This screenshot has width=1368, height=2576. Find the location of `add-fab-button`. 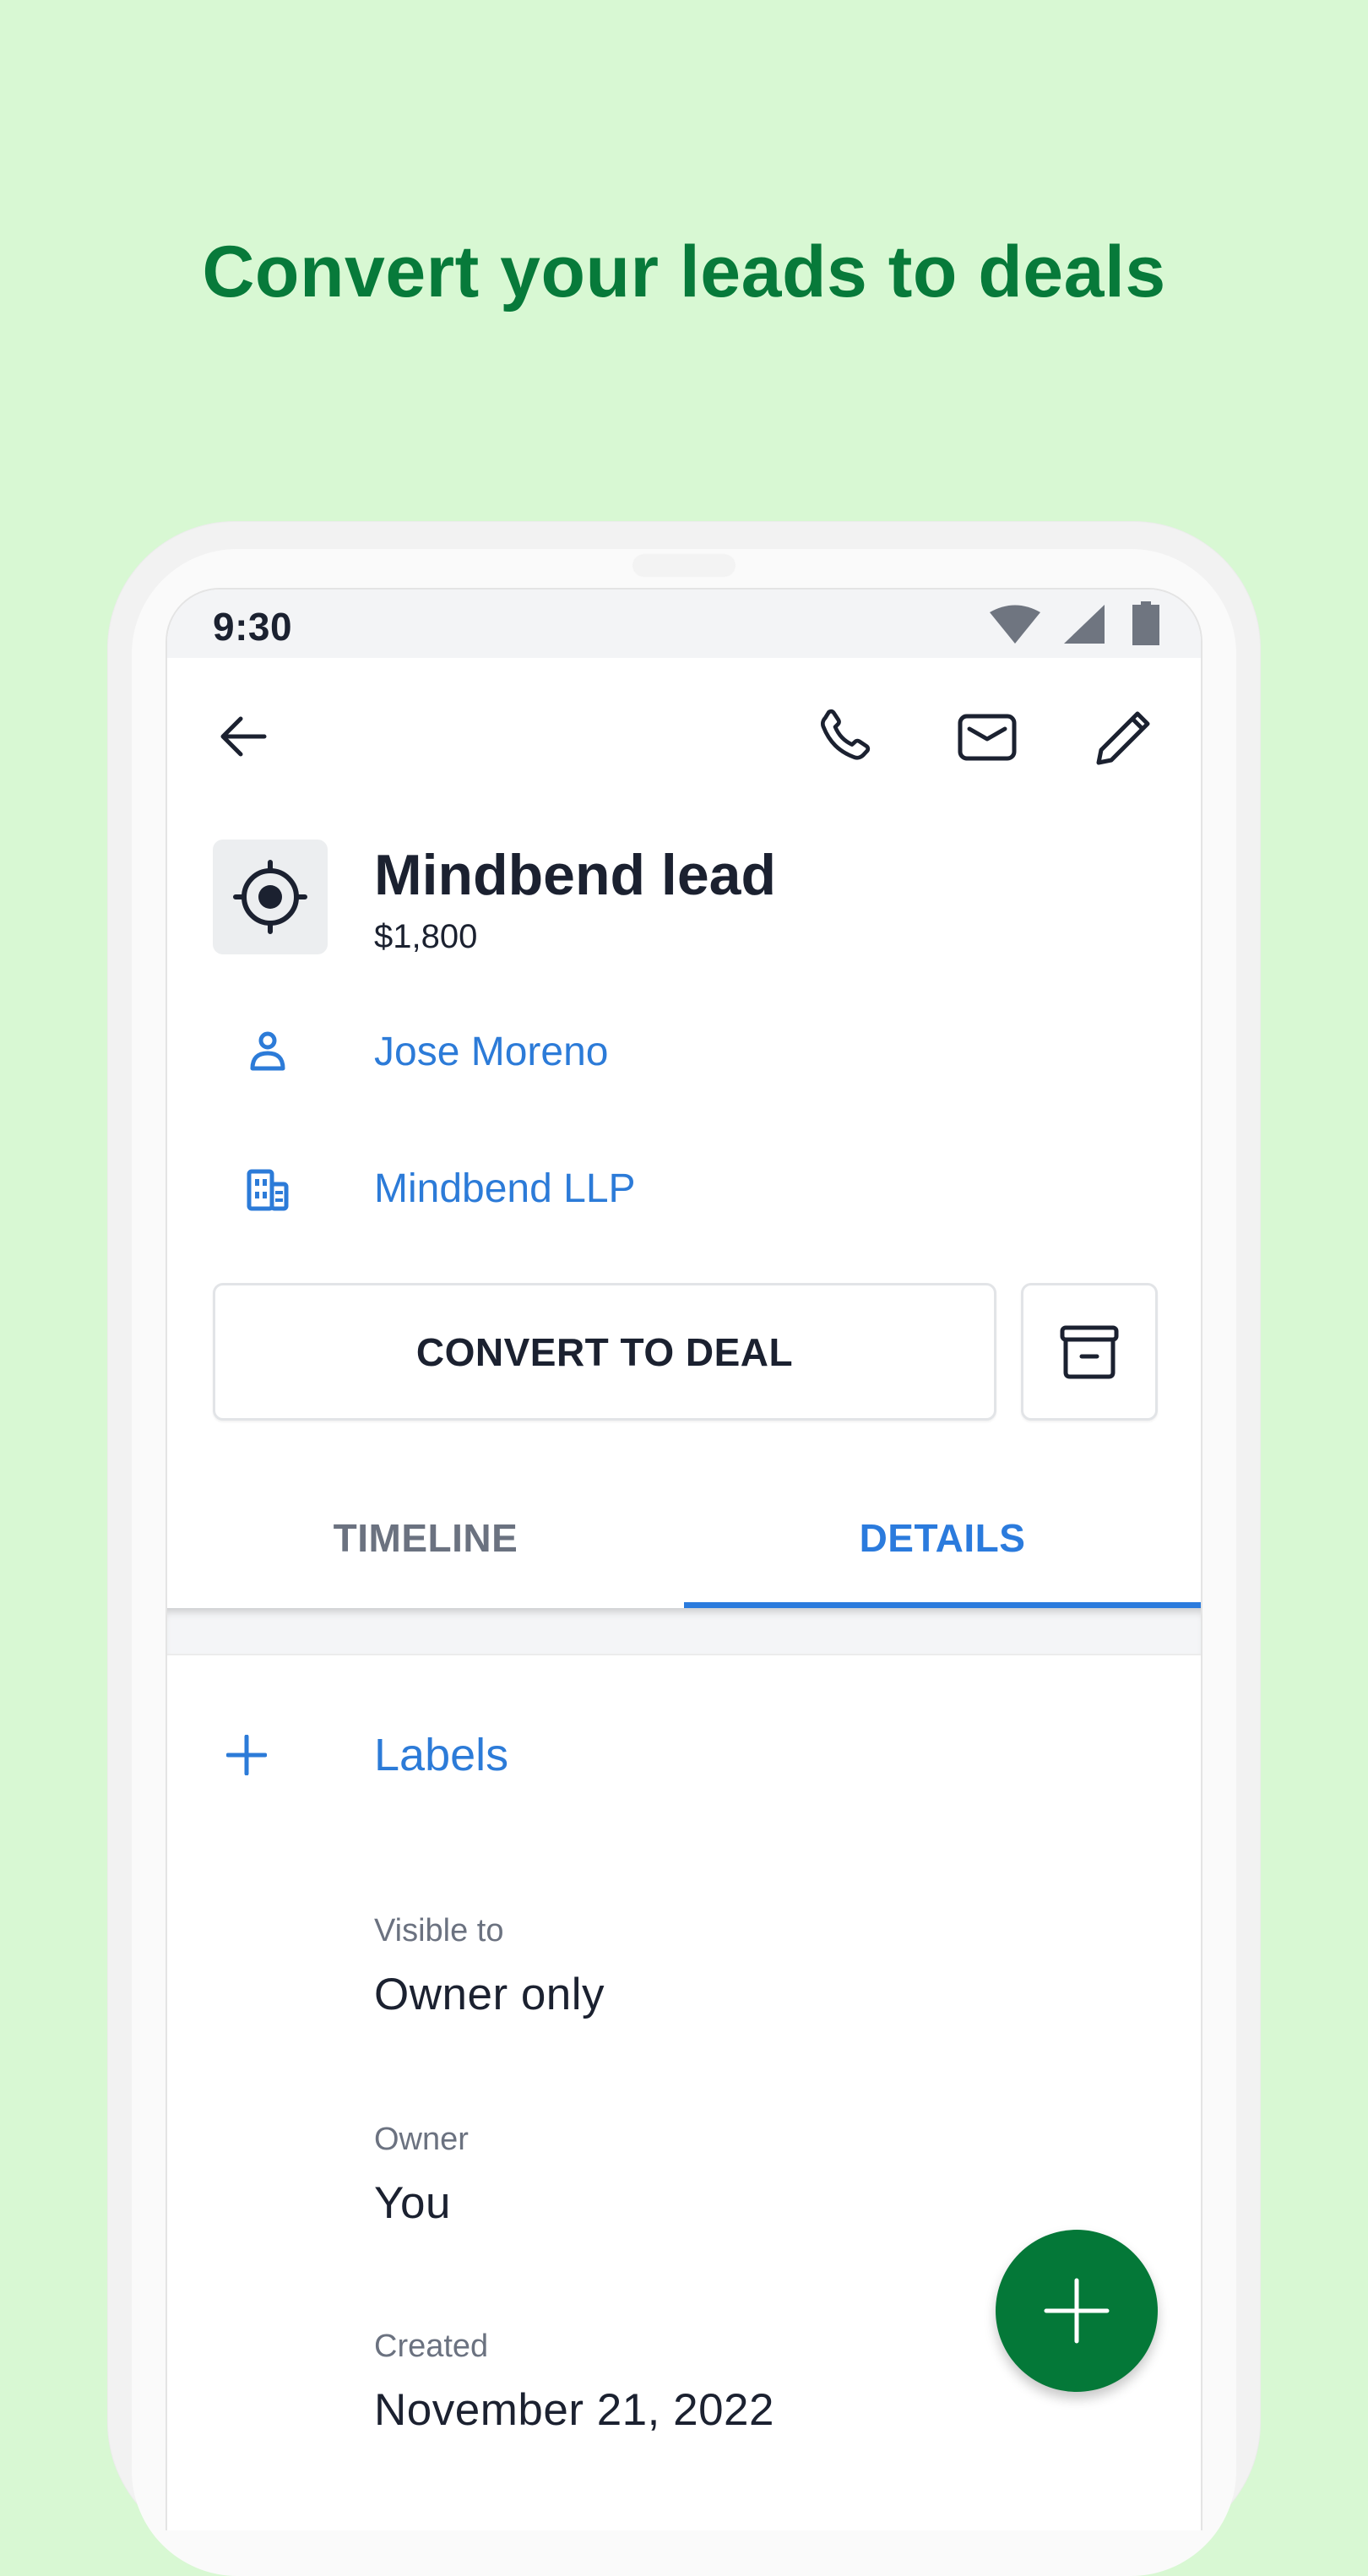

add-fab-button is located at coordinates (1077, 2311).